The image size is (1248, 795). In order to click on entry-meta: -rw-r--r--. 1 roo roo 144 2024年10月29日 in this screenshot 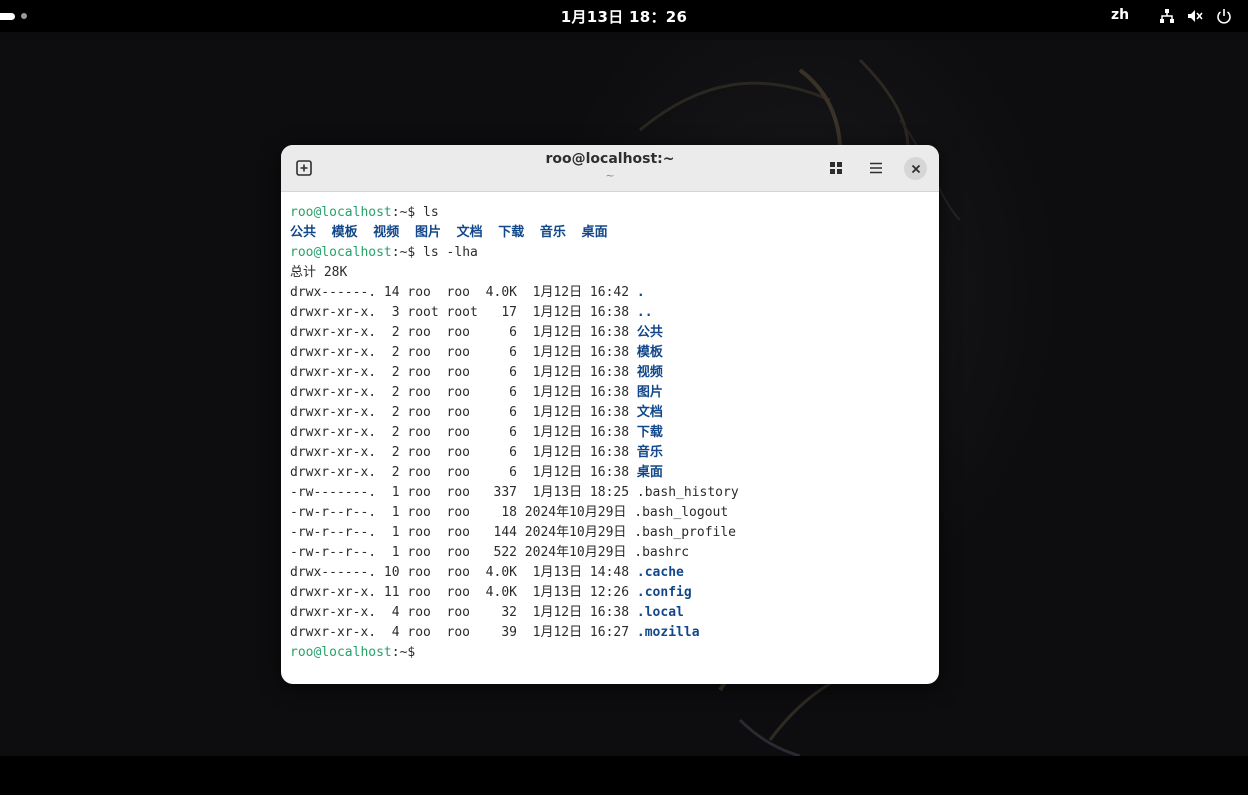, I will do `click(462, 532)`.